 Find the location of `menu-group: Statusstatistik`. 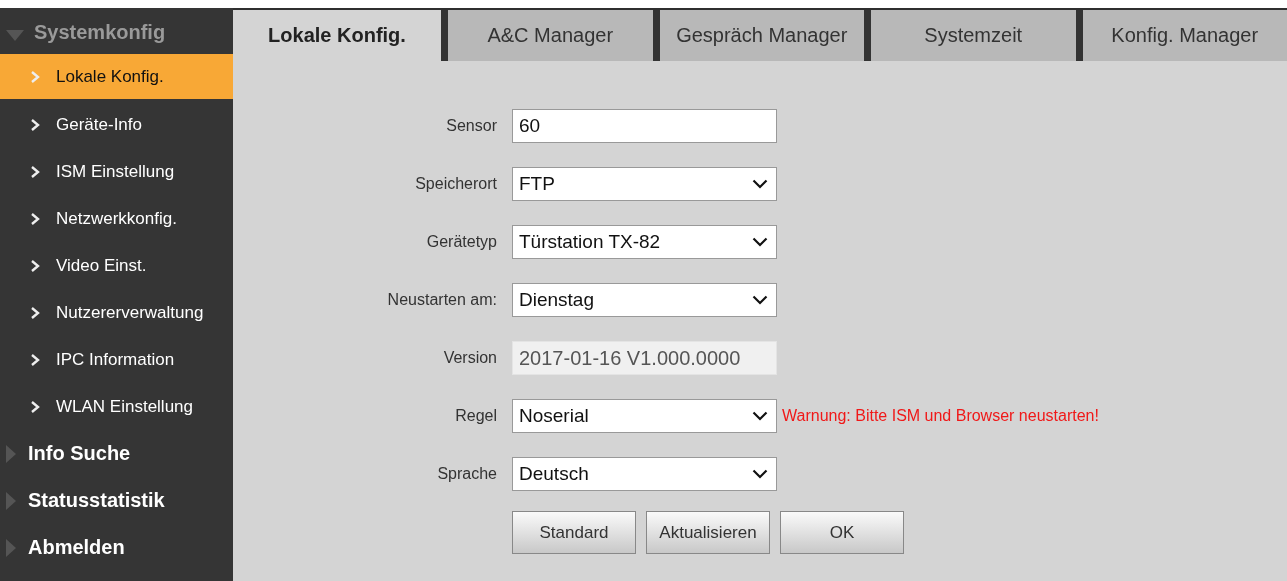

menu-group: Statusstatistik is located at coordinates (116, 500).